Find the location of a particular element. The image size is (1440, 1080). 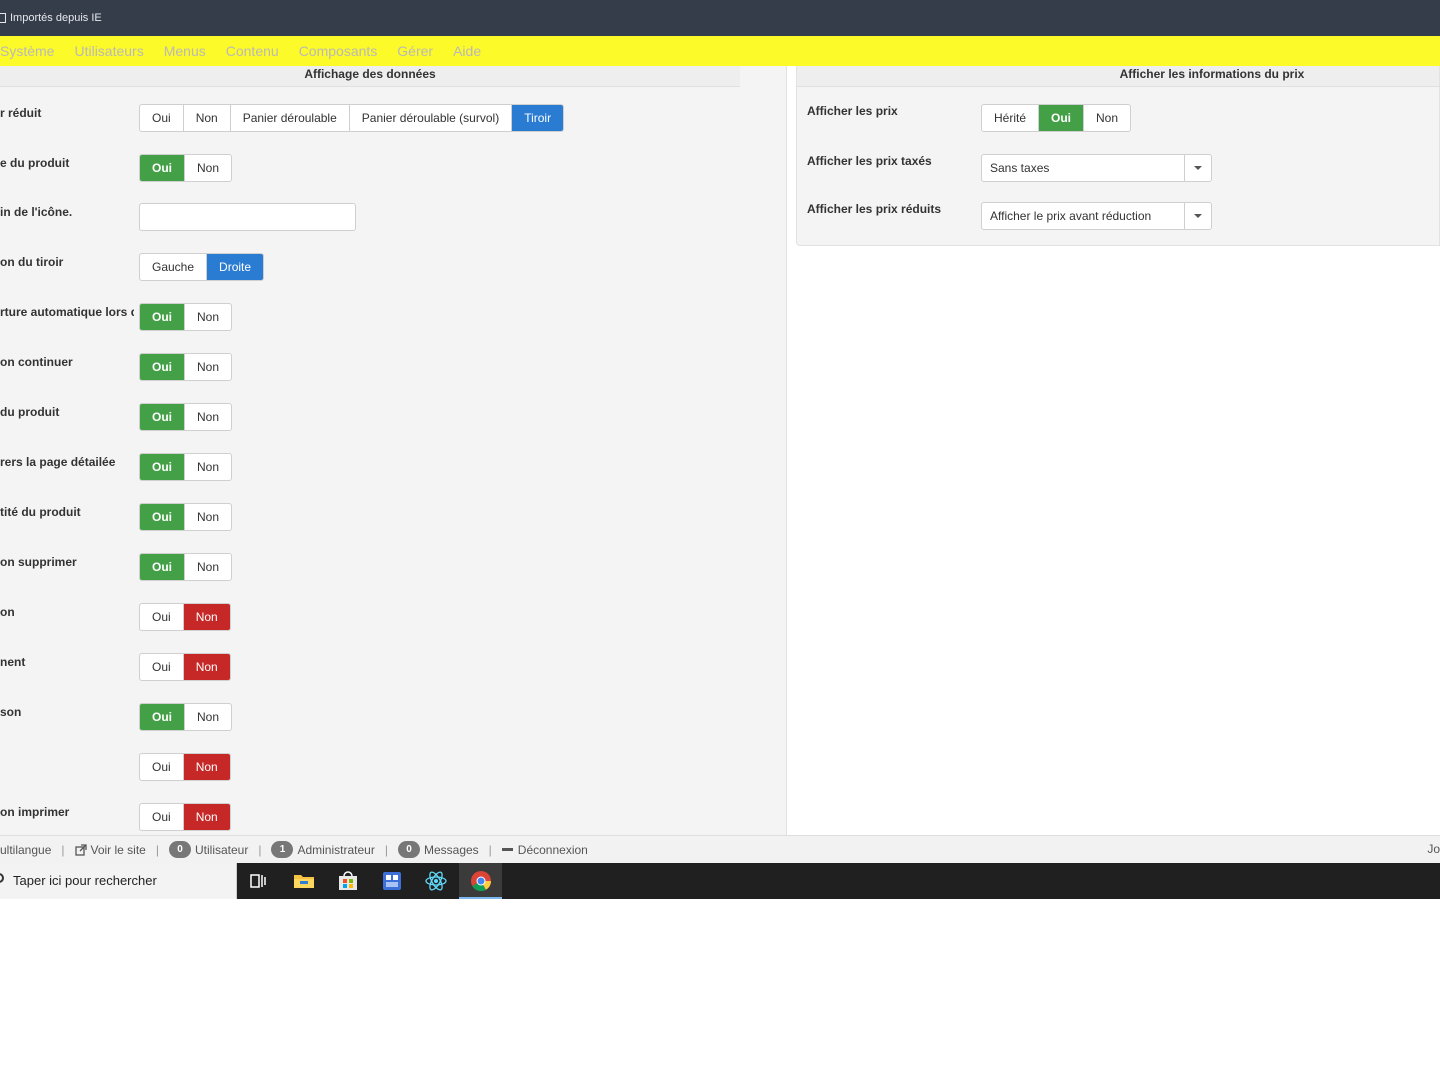

setting-row: on imprimer Oui Non is located at coordinates (380, 817).